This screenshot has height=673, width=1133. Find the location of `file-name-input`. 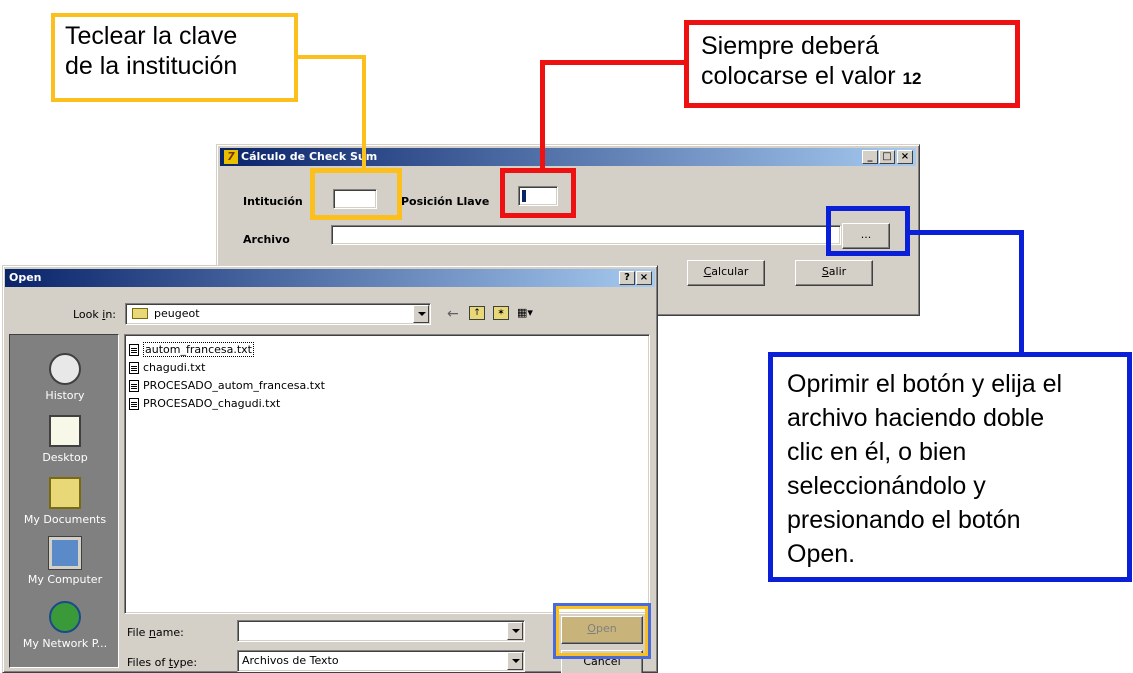

file-name-input is located at coordinates (381, 631).